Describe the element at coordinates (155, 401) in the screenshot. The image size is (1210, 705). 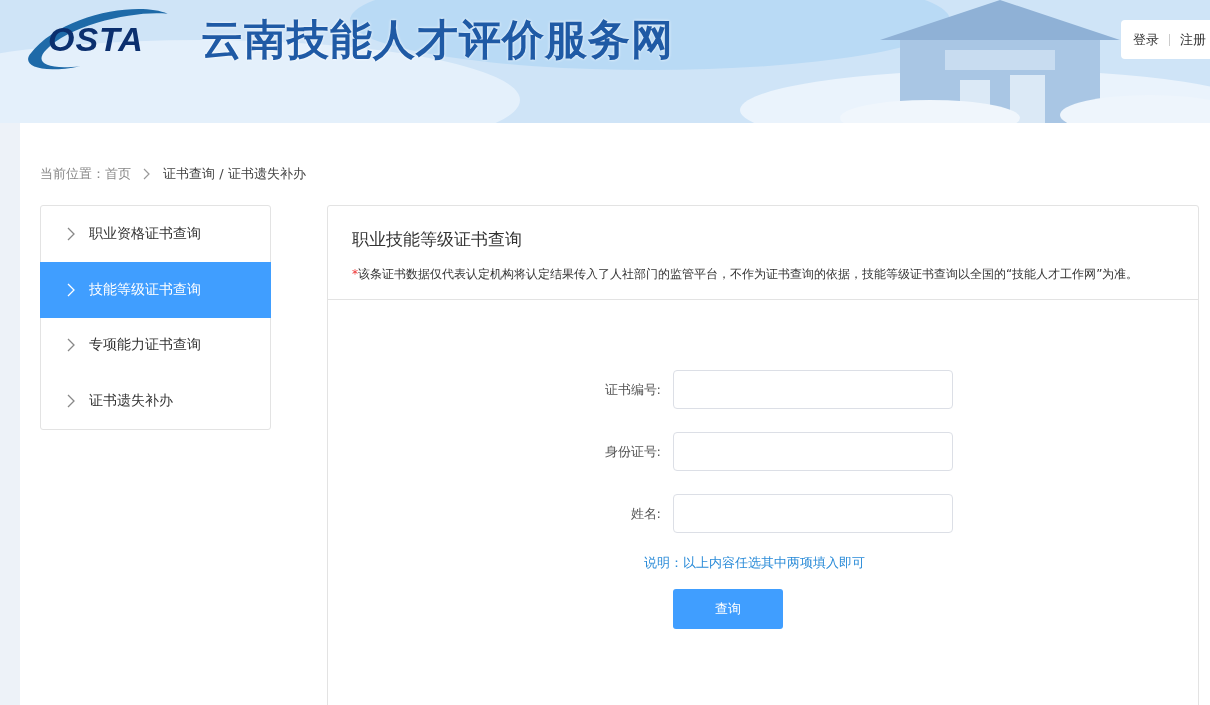
I see `sidebar-item: 证书遗失补办` at that location.